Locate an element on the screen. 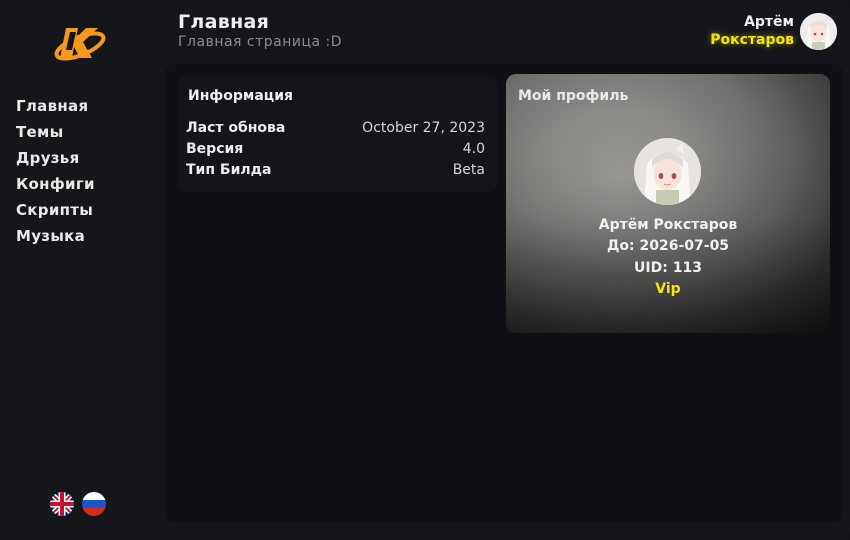 The height and width of the screenshot is (540, 850). sidebar-item-home: Главная is located at coordinates (55, 109).